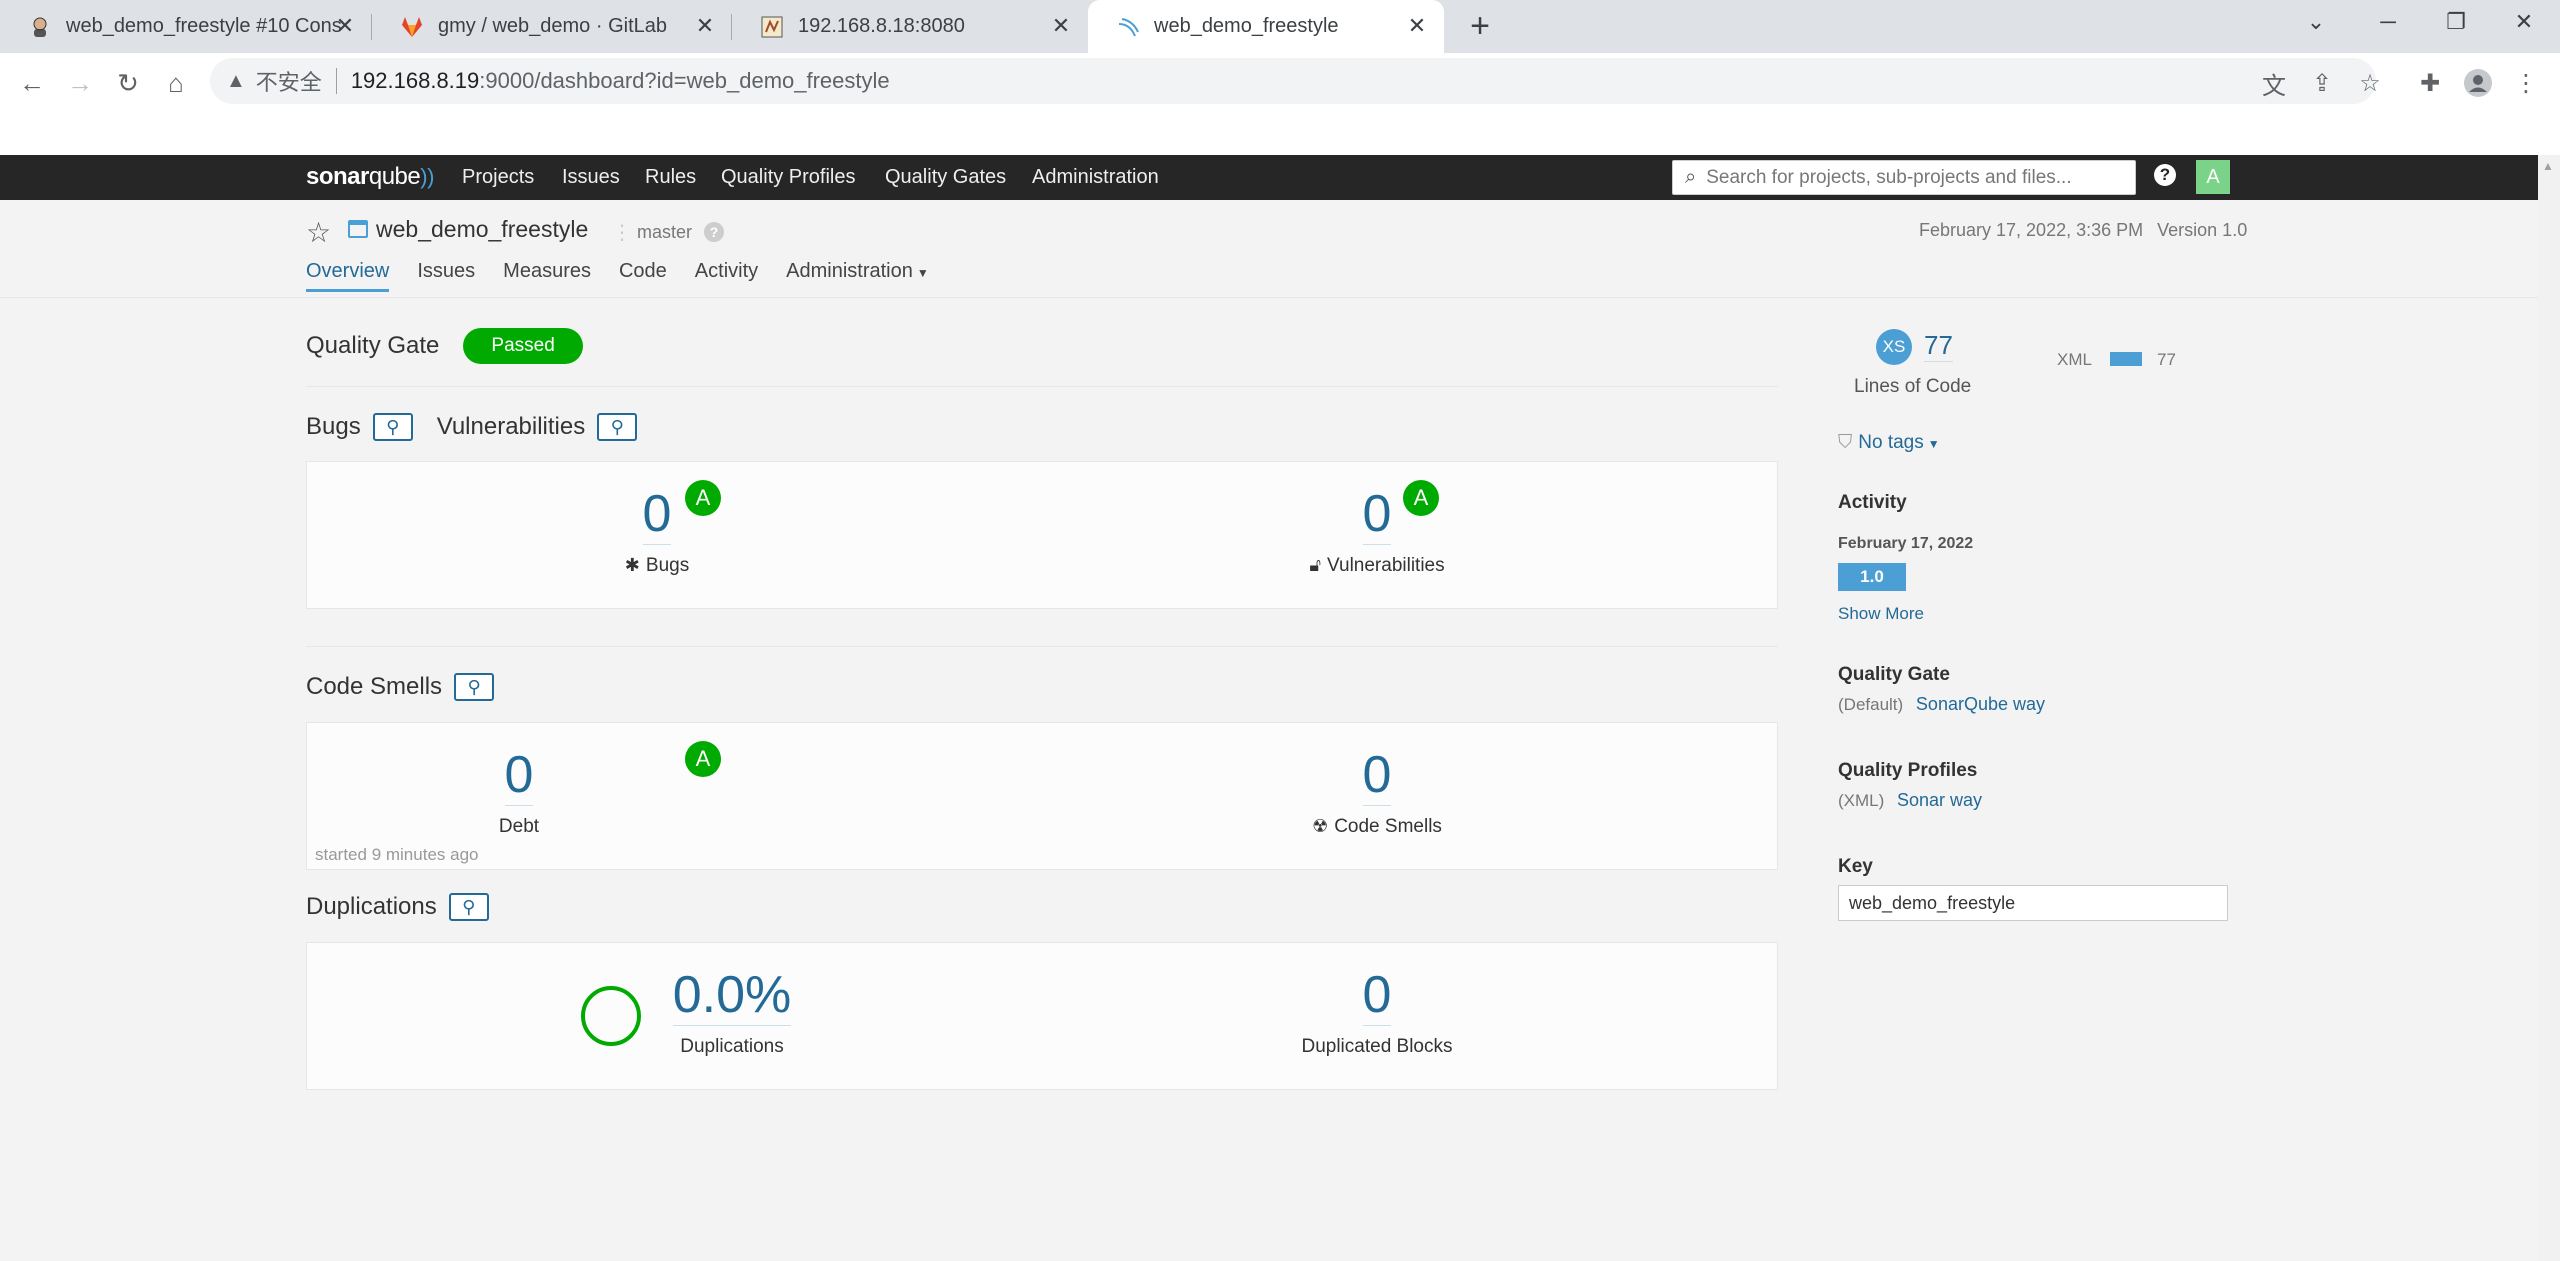 This screenshot has height=1261, width=2560. What do you see at coordinates (1855, 866) in the screenshot?
I see `key-title: Key` at bounding box center [1855, 866].